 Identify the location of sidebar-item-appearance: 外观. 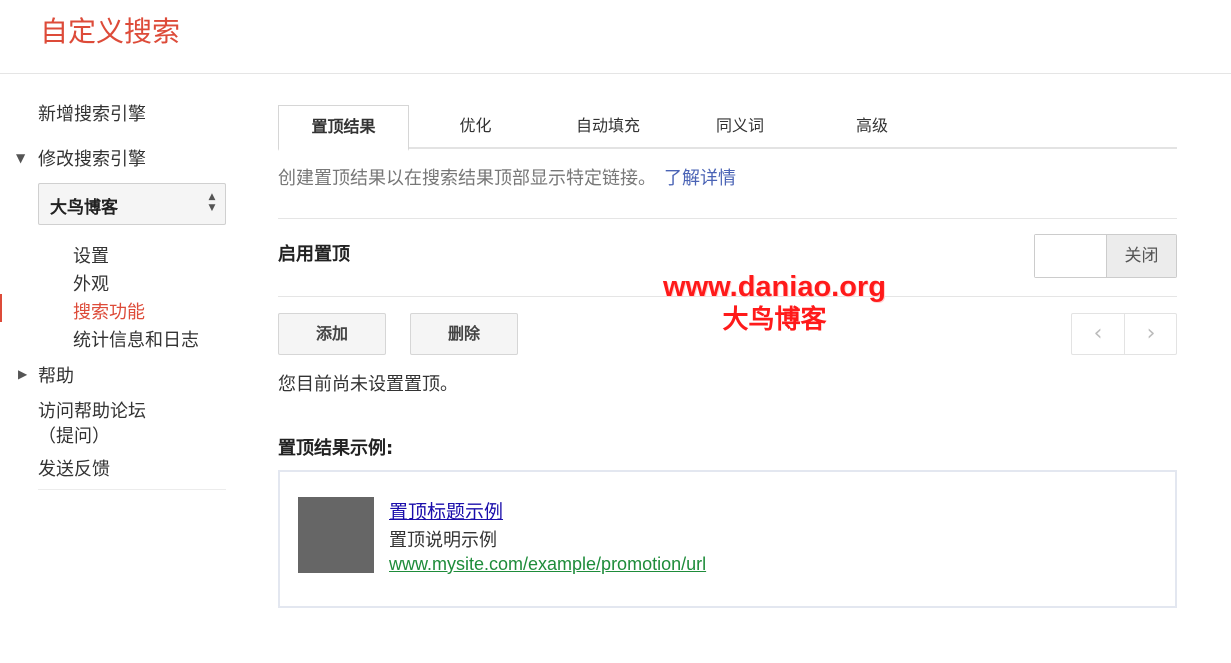
(91, 283).